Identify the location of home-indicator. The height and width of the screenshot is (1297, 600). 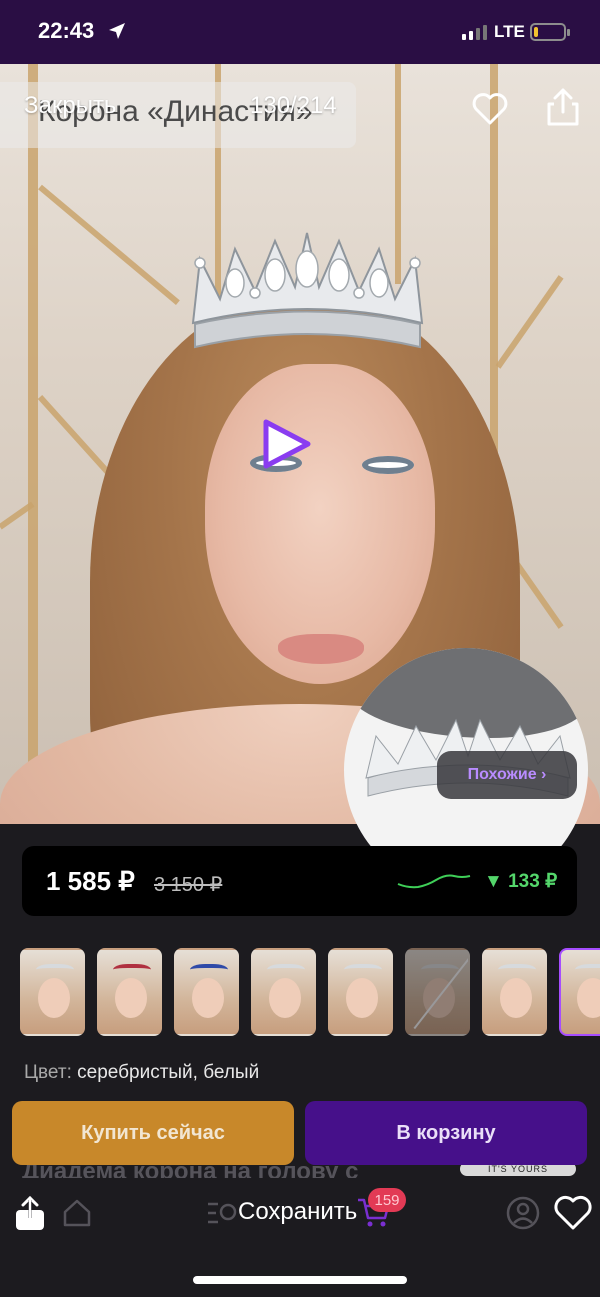
(300, 1280).